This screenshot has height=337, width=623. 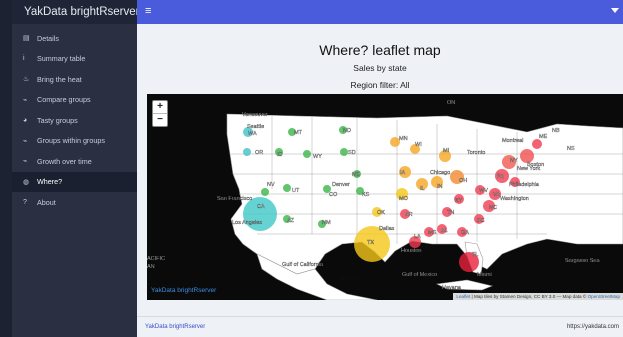 What do you see at coordinates (59, 79) in the screenshot?
I see `sidebar-item-label: Bring the heat` at bounding box center [59, 79].